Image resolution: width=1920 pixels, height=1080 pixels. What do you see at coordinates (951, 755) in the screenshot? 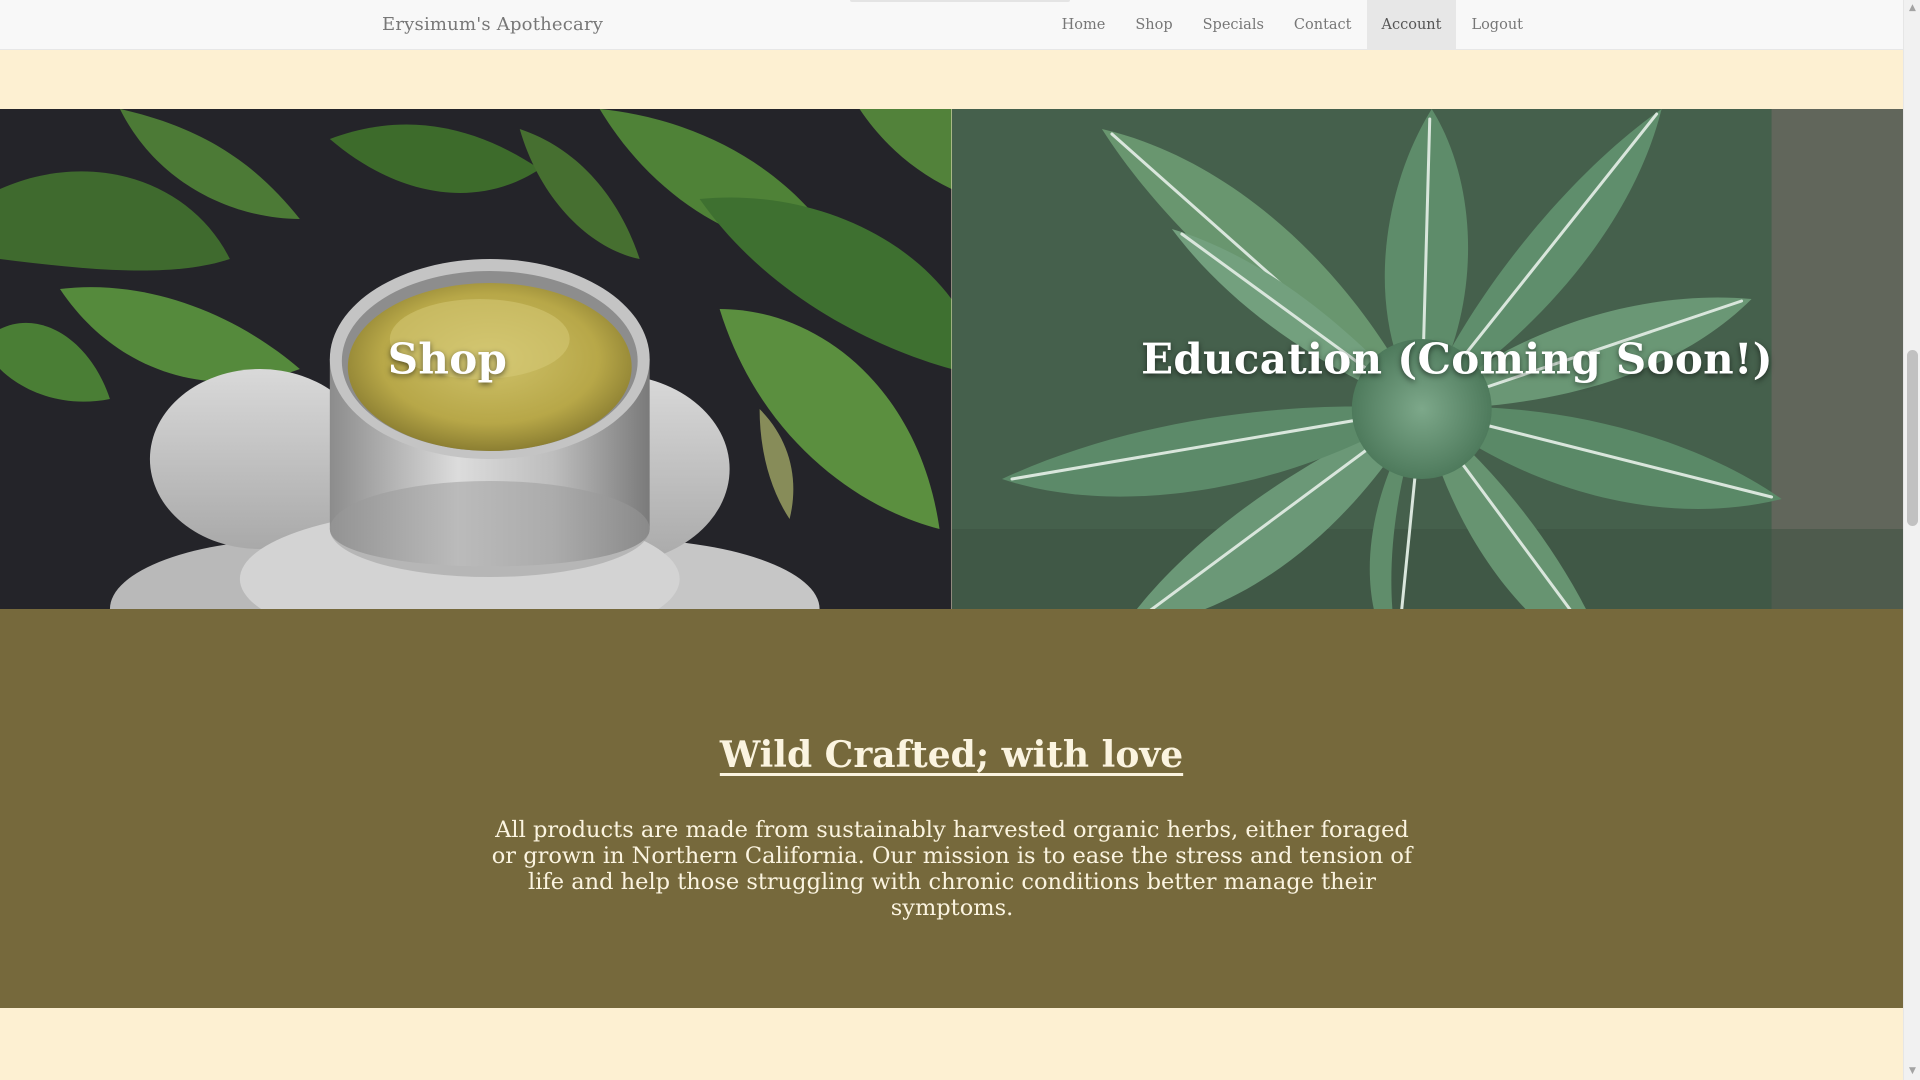
I see `mission-heading: Wild Crafted; with love` at bounding box center [951, 755].